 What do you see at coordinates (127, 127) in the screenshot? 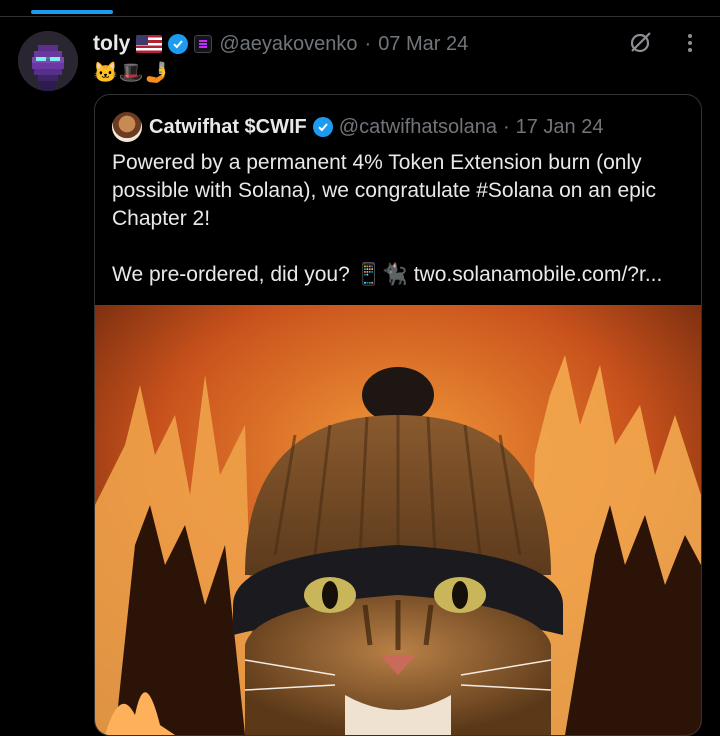
I see `quoted-avatar` at bounding box center [127, 127].